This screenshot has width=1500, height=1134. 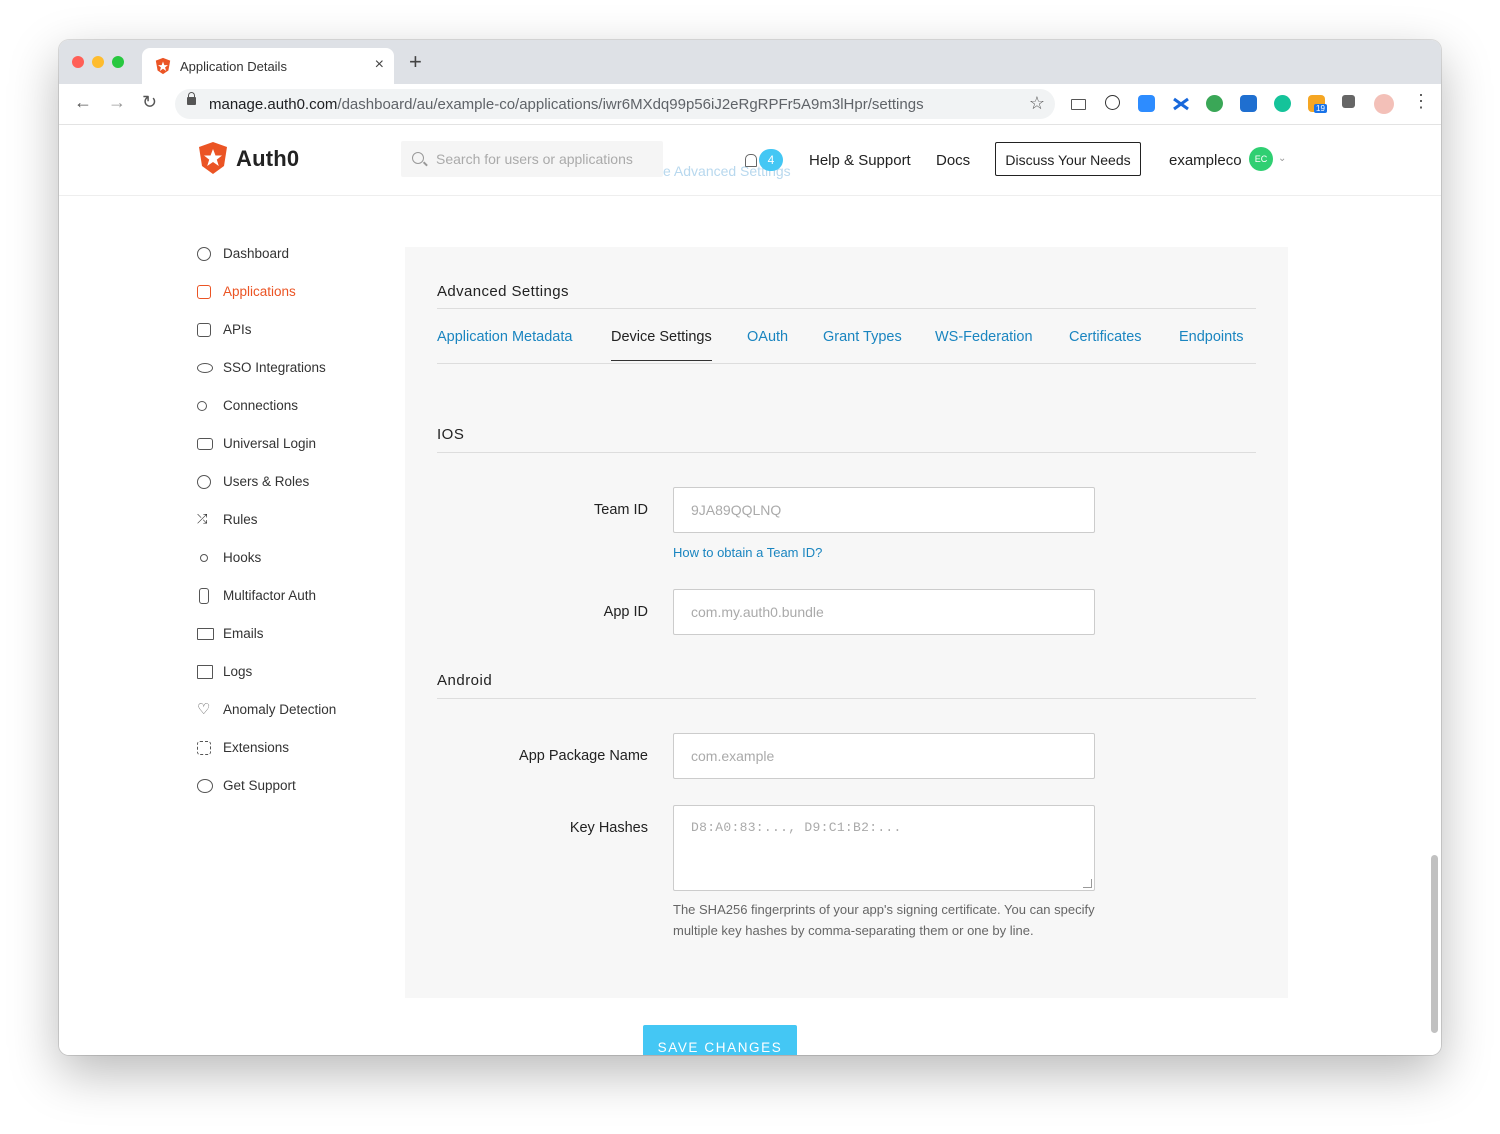 I want to click on sidebar-item-applications: Applications, so click(x=295, y=296).